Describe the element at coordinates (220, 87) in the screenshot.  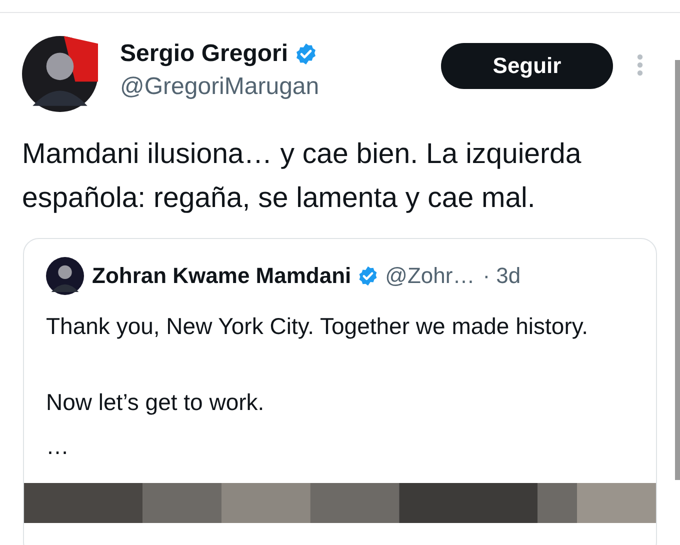
I see `author-handle: @GregoriMarugan` at that location.